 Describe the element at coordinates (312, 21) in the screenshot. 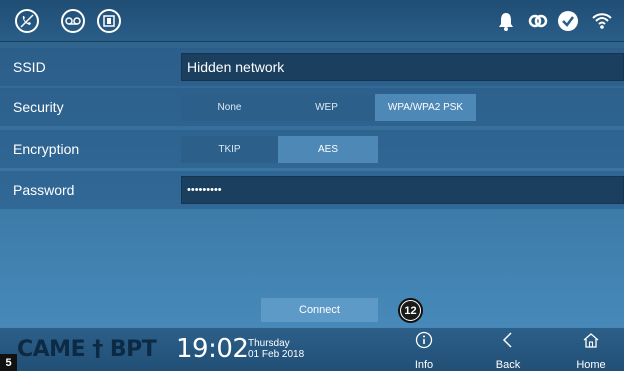

I see `status-bar` at that location.